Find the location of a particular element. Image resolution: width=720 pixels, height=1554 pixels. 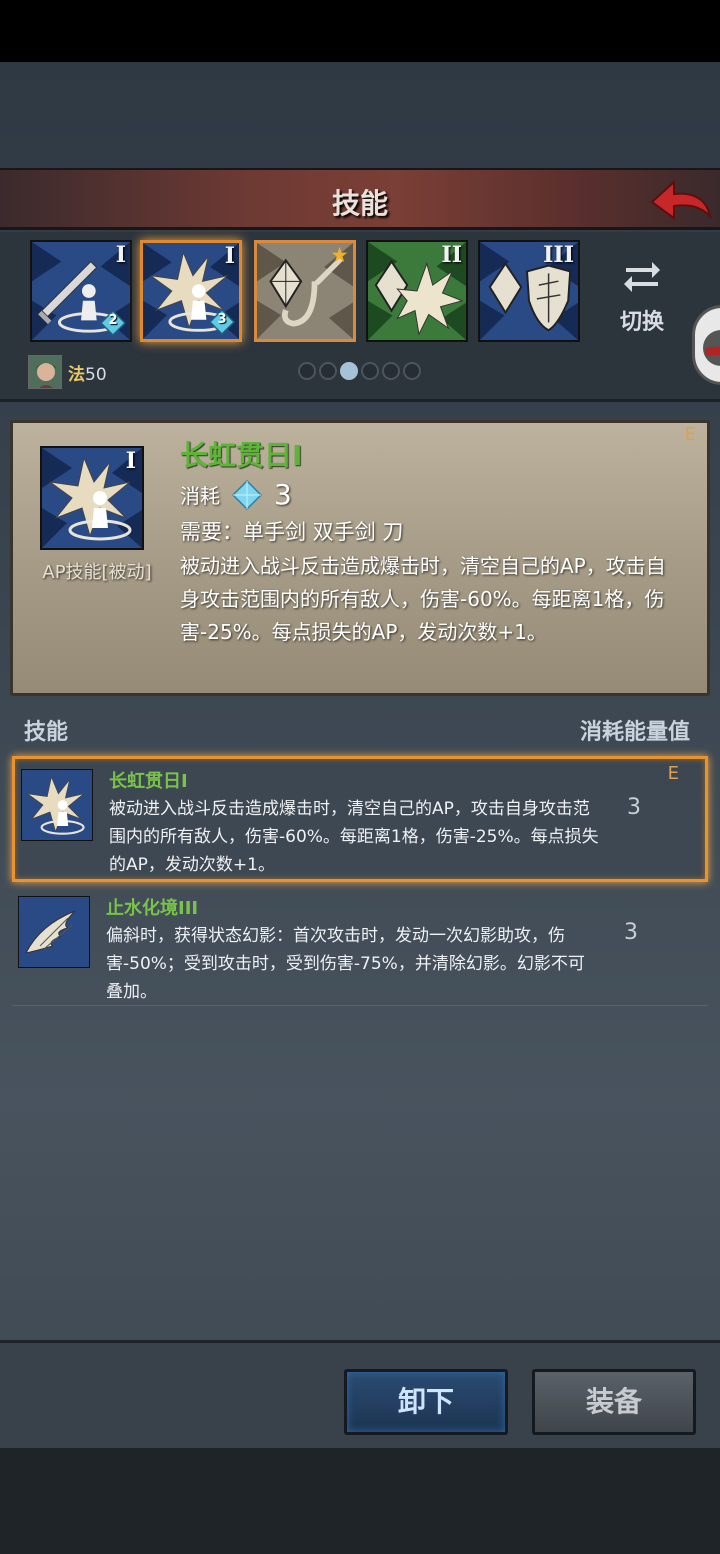

list-header-skill: 技能 is located at coordinates (46, 732).